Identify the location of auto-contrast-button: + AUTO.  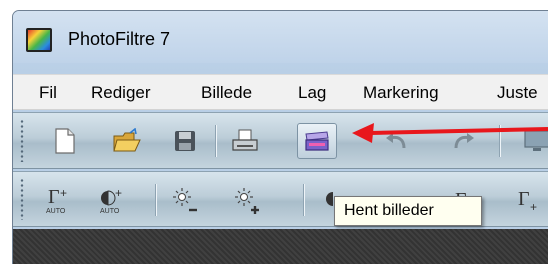
(113, 200).